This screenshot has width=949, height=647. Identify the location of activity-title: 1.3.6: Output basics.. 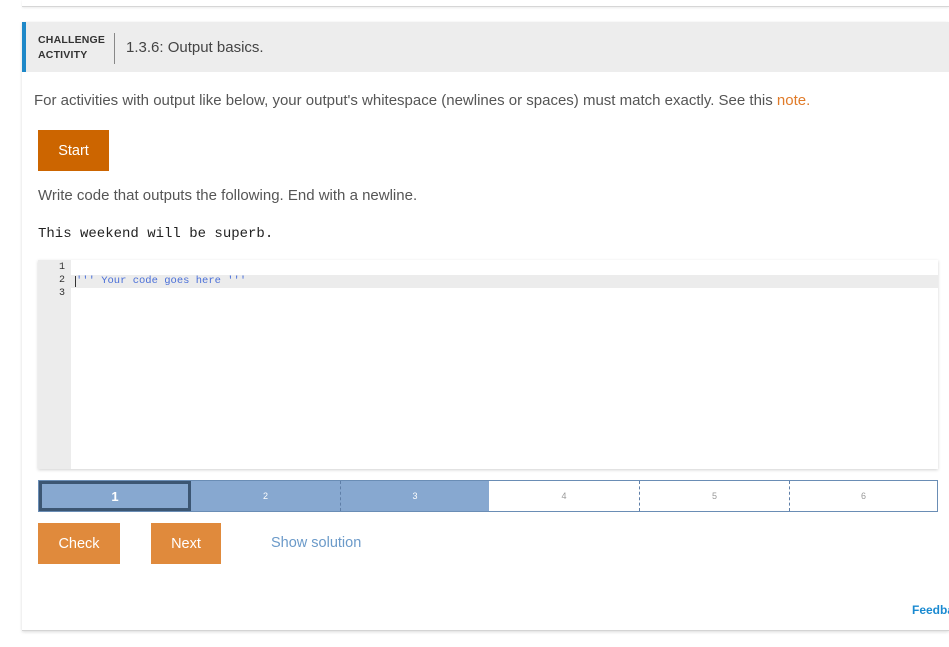
(195, 47).